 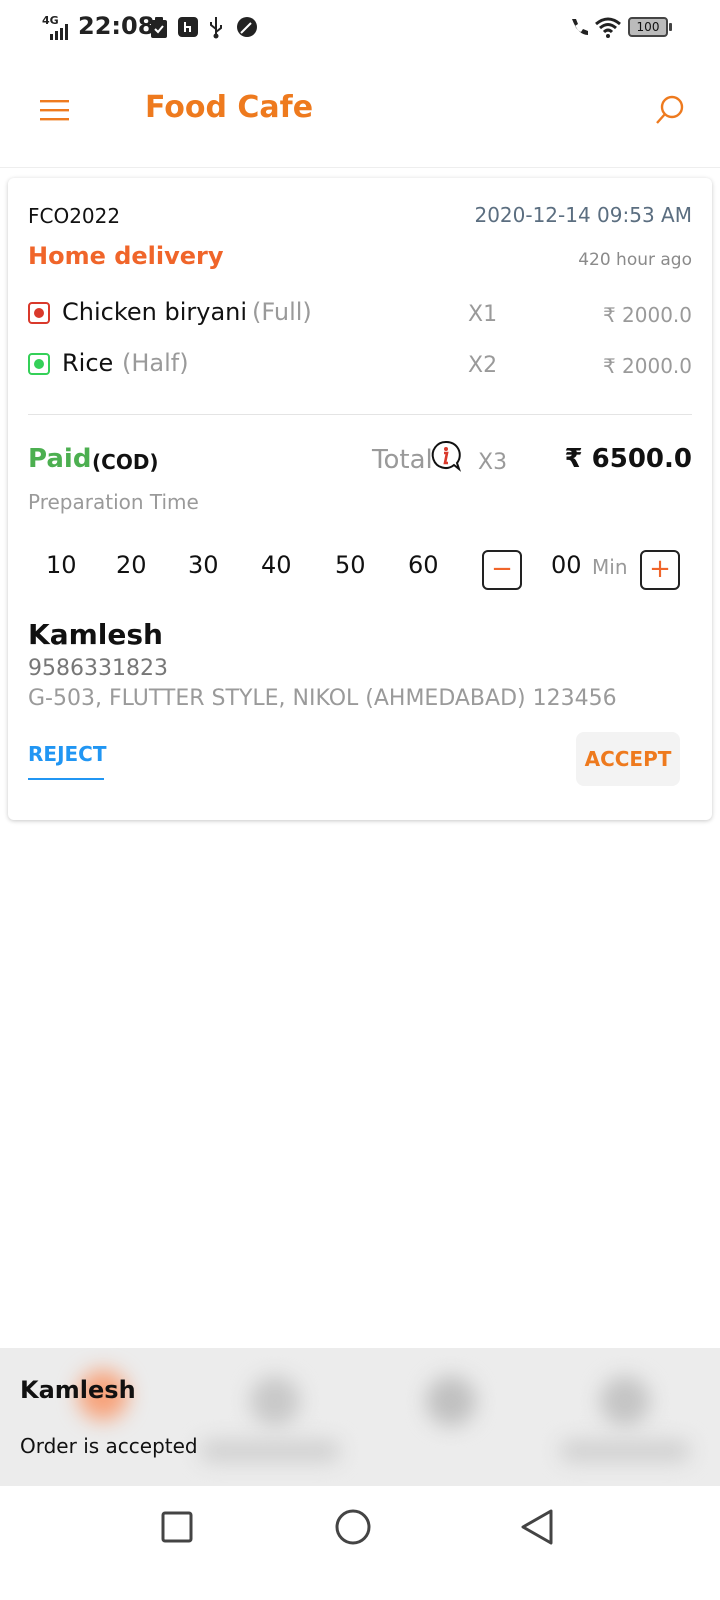 What do you see at coordinates (177, 1527) in the screenshot?
I see `recent-apps-icon` at bounding box center [177, 1527].